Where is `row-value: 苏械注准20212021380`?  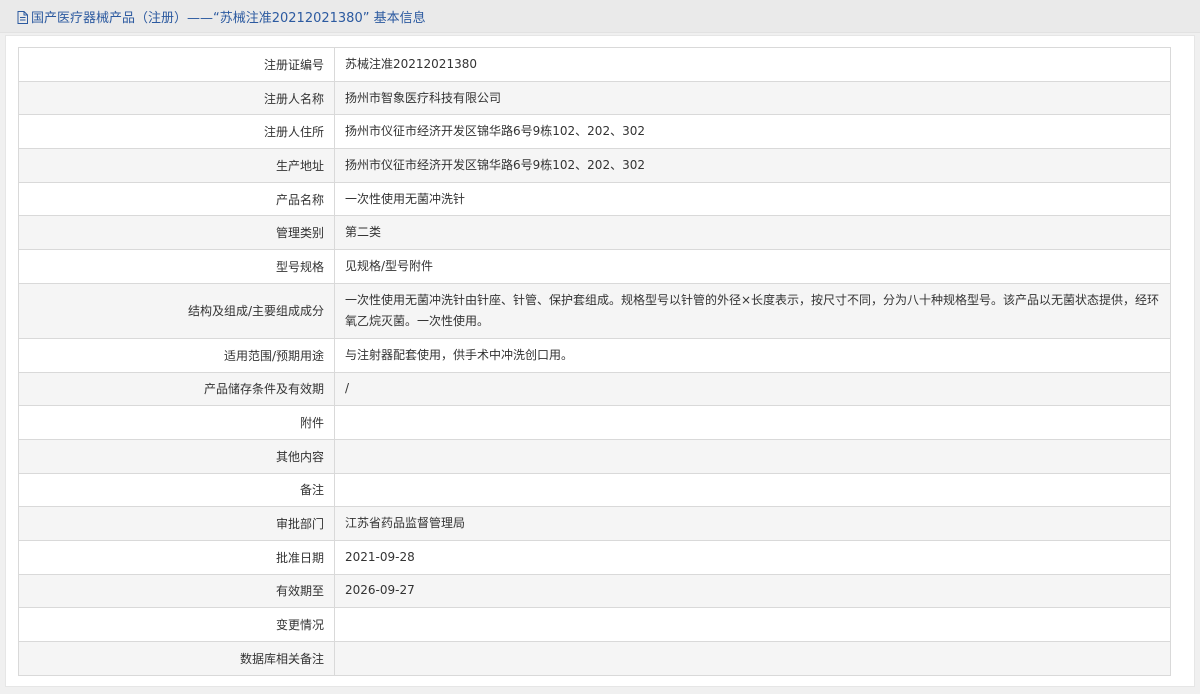
row-value: 苏械注准20212021380 is located at coordinates (752, 64).